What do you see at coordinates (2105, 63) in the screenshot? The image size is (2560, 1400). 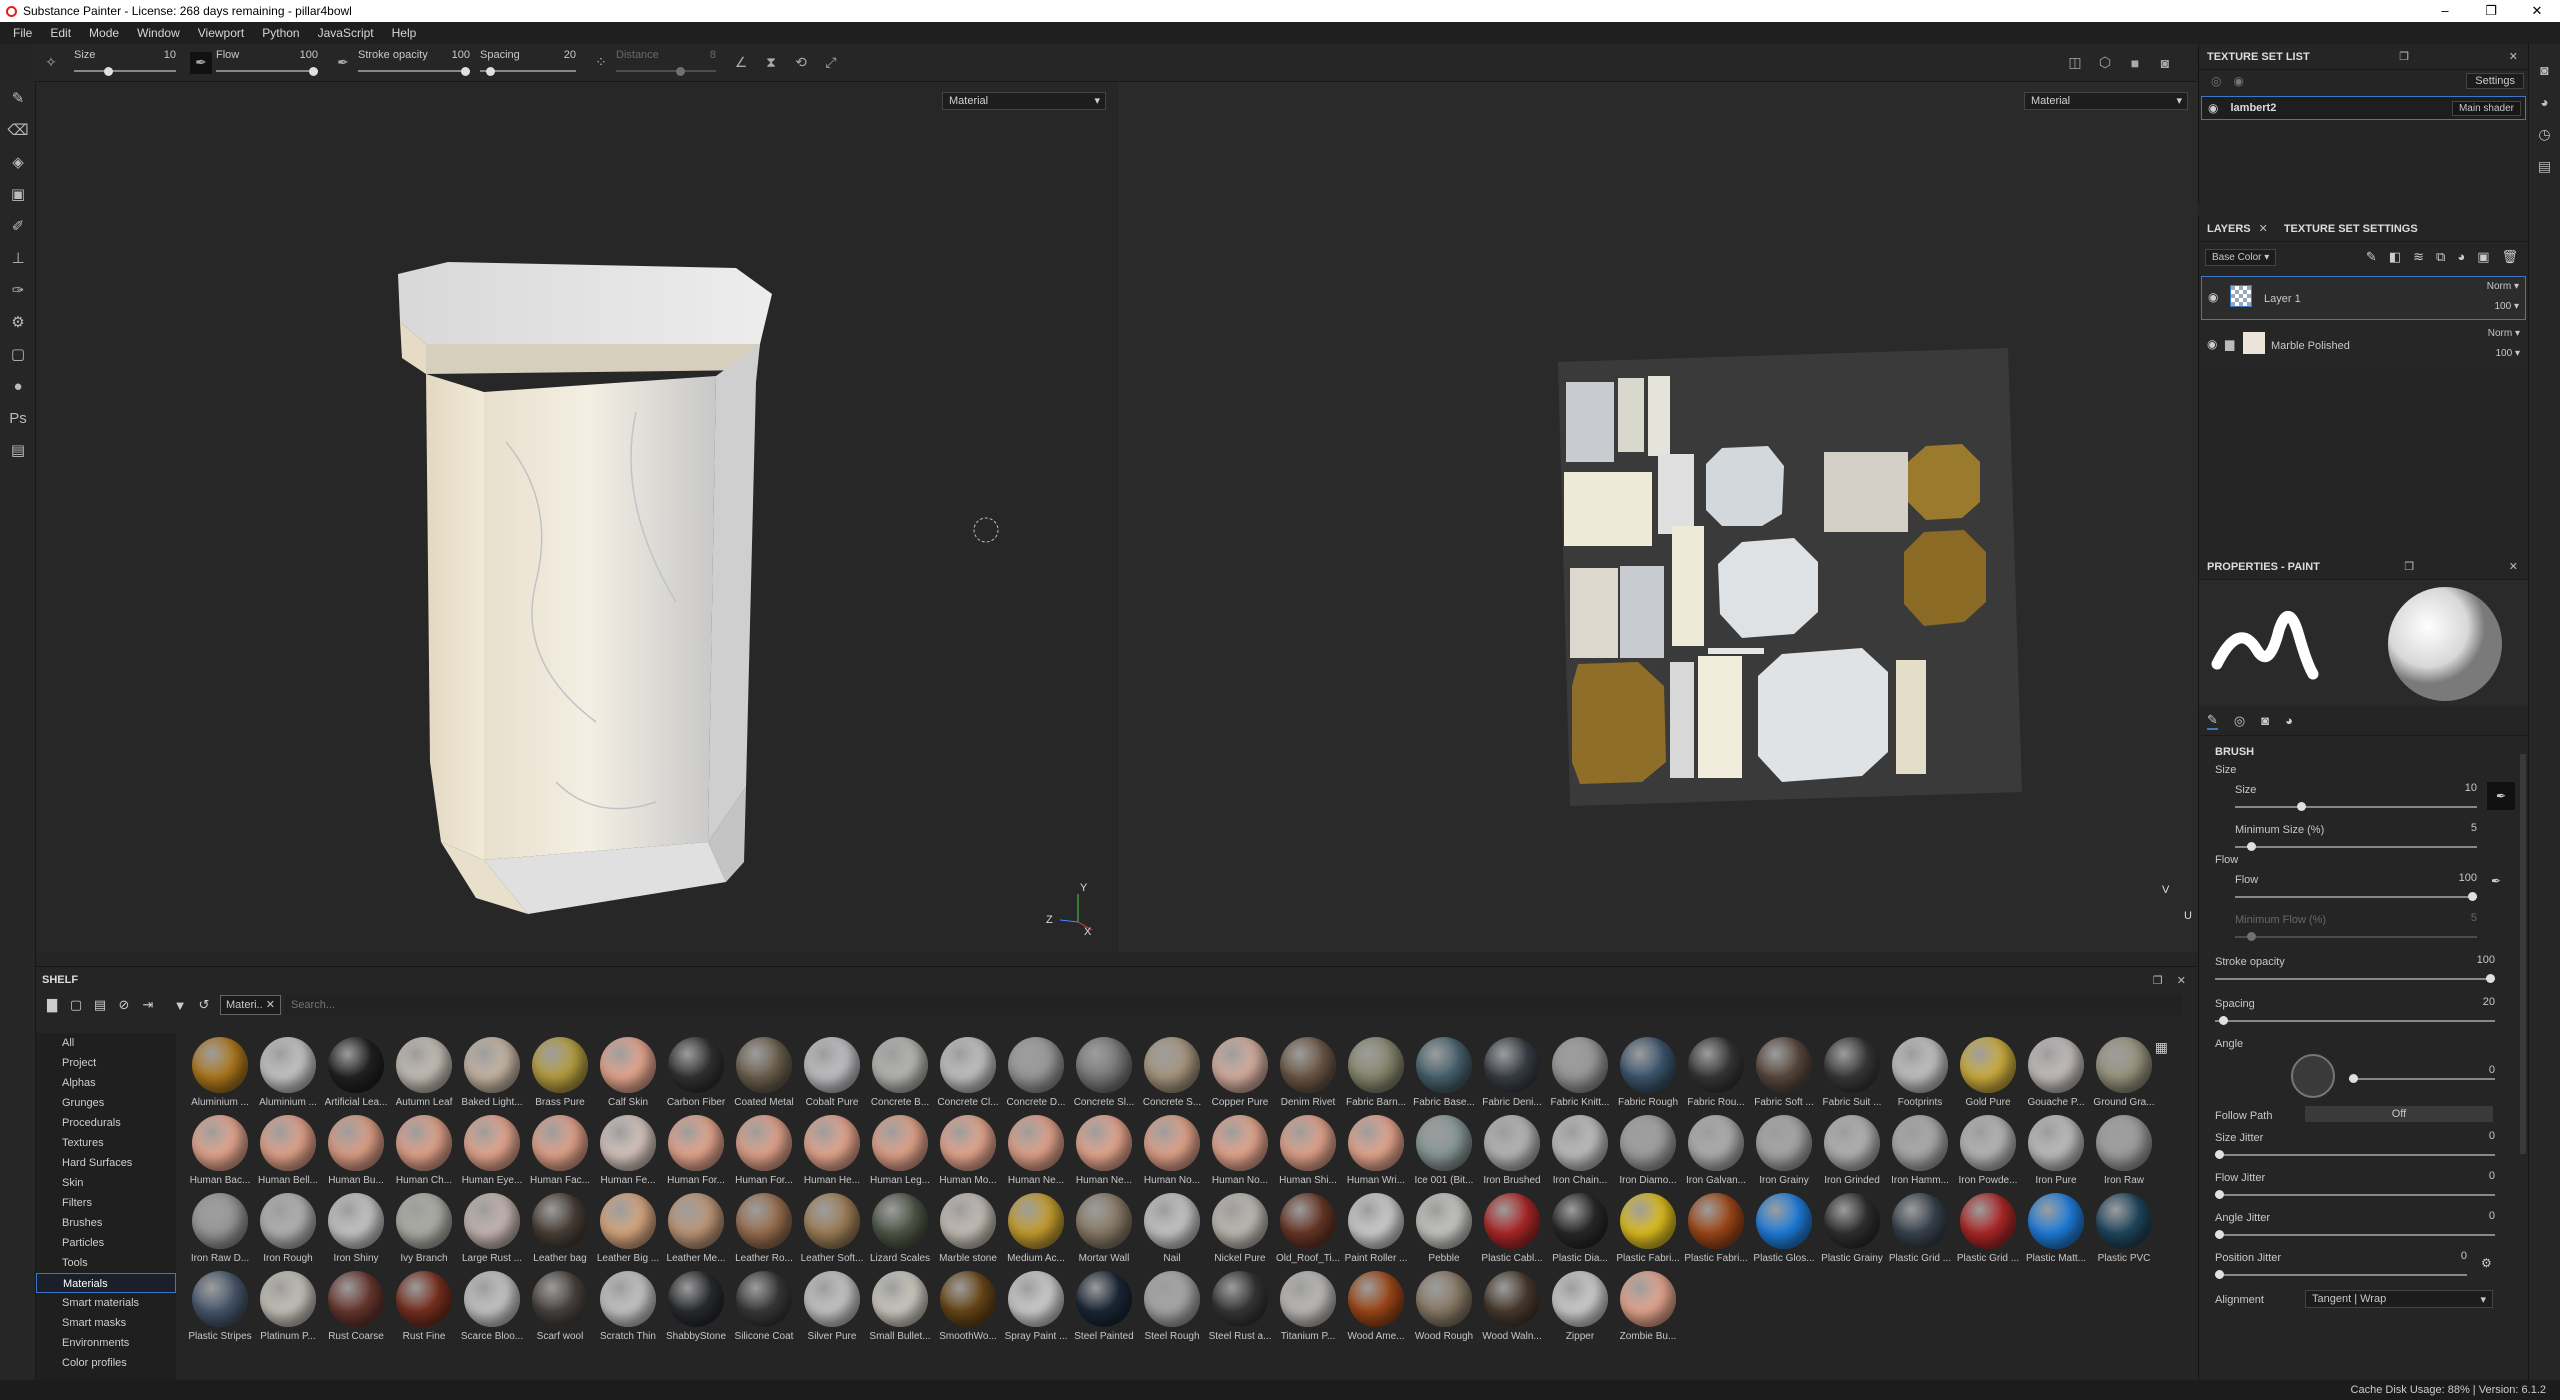 I see `cube-view-icon: ⬡` at bounding box center [2105, 63].